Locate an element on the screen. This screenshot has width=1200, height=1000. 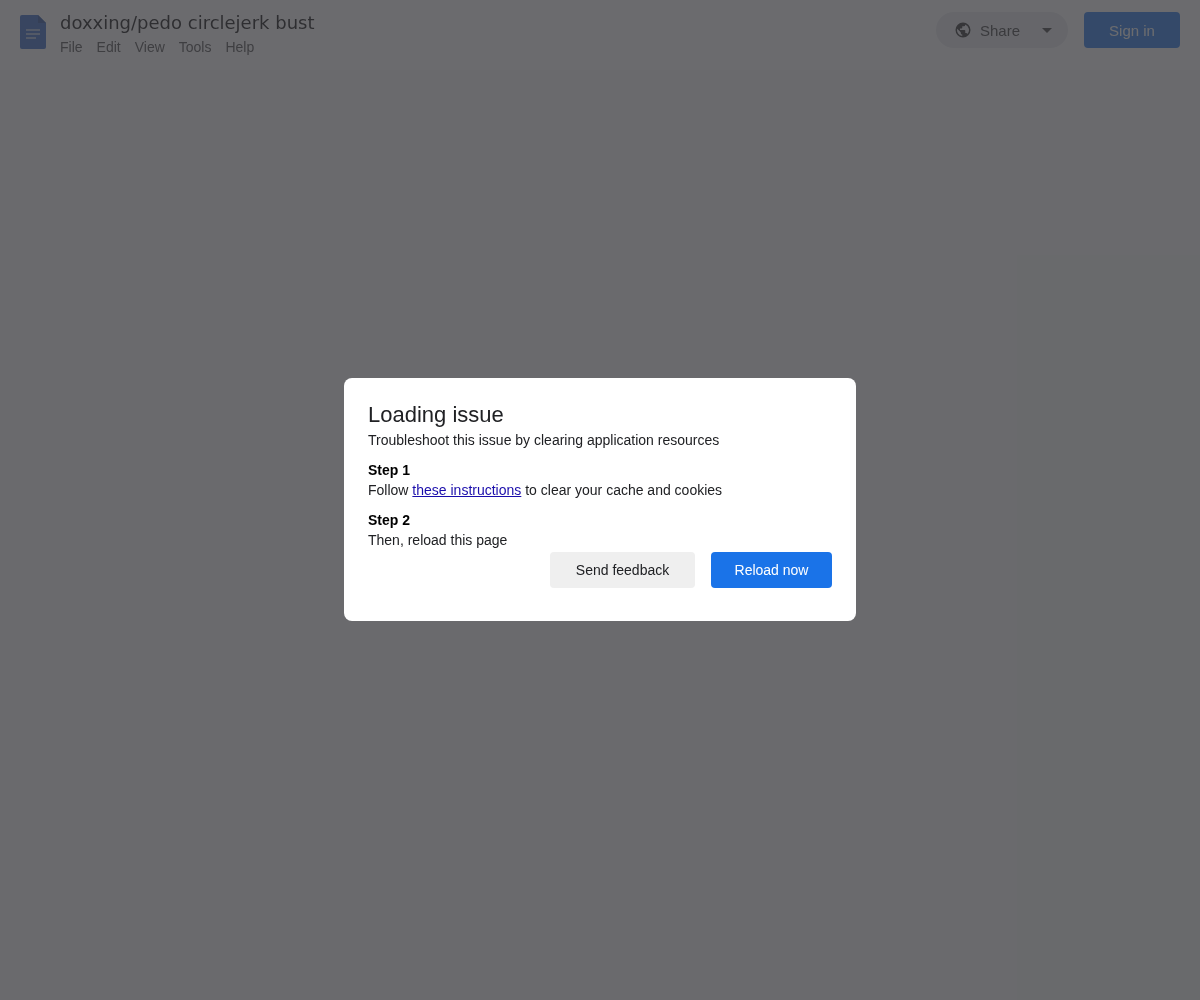
step-text: Follow these instructions to clear your cache and cookies is located at coordinates (546, 490).